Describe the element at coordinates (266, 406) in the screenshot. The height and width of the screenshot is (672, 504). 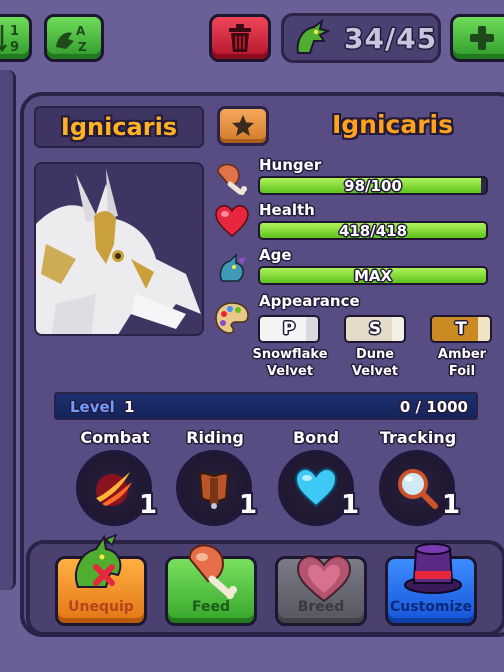
I see `level-progress-bar: Level 1 0 / 1000` at that location.